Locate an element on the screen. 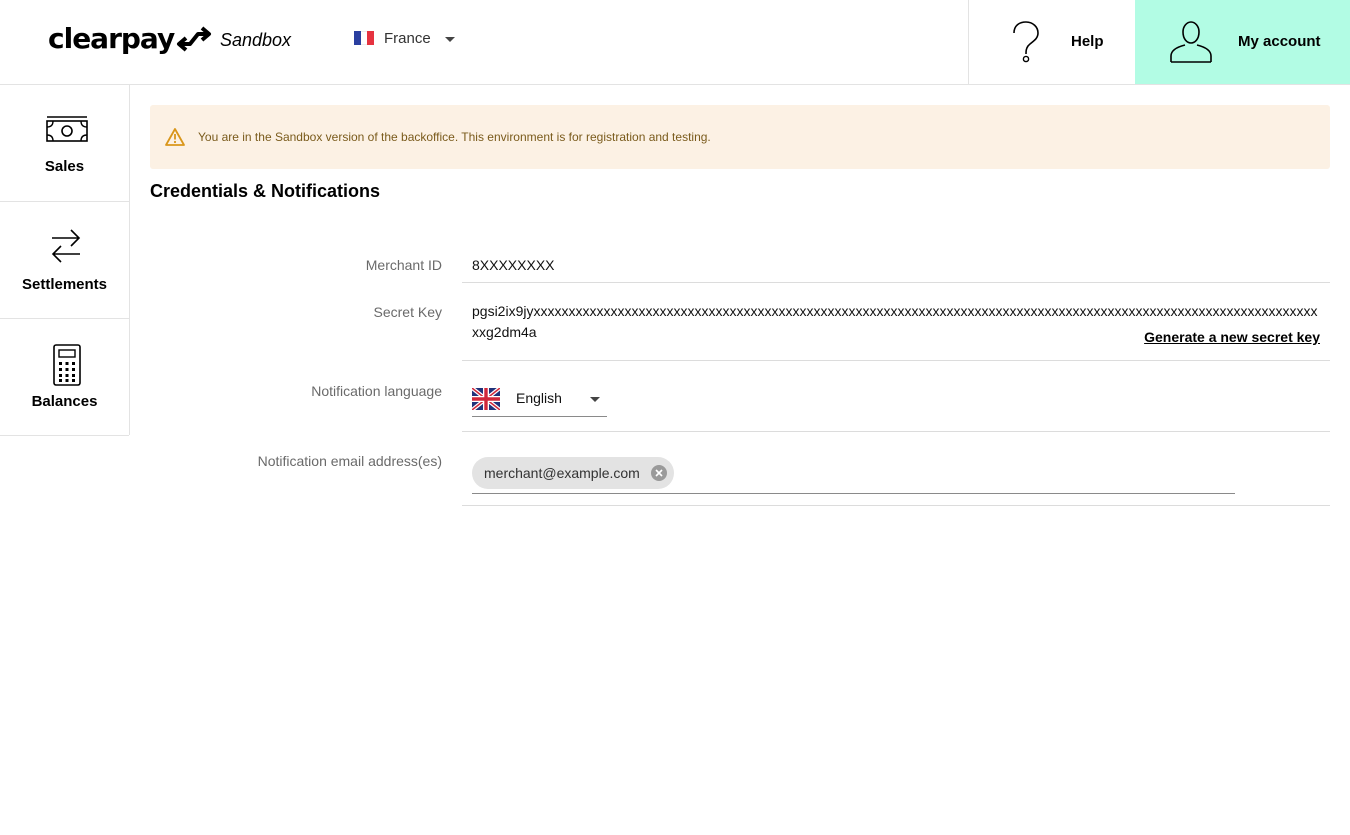 This screenshot has height=835, width=1350. sidebar-nav: Sales Settlements Balances is located at coordinates (65, 260).